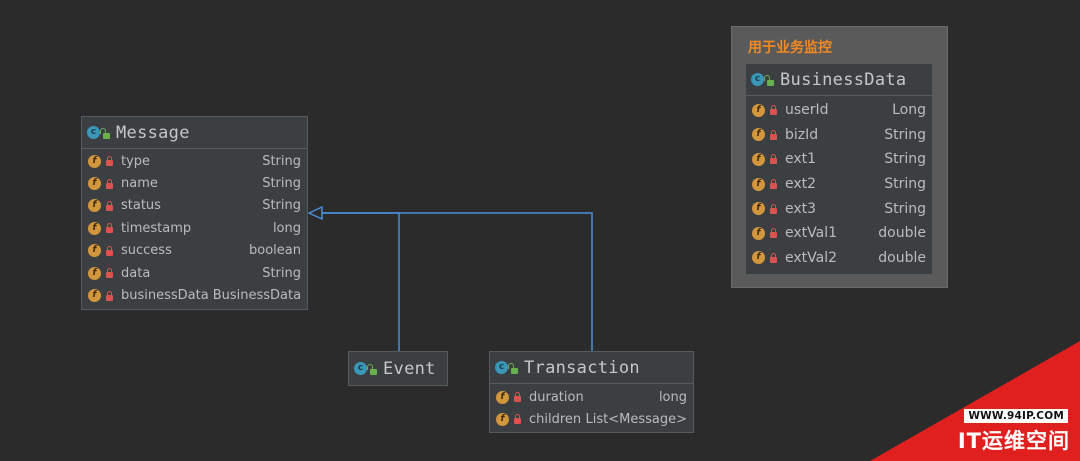  Describe the element at coordinates (839, 135) in the screenshot. I see `field-row: f bizId String` at that location.